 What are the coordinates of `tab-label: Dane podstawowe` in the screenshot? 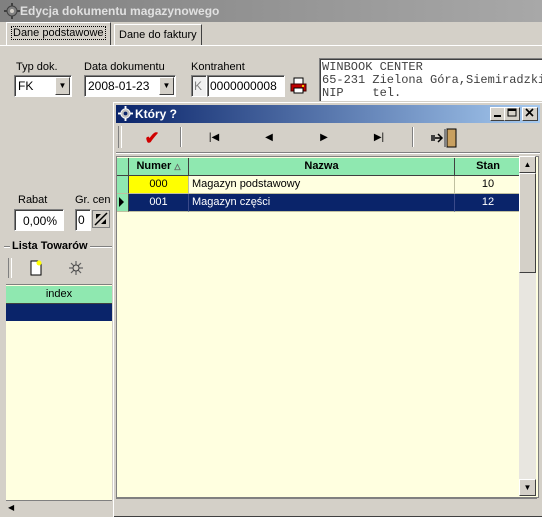 It's located at (58, 33).